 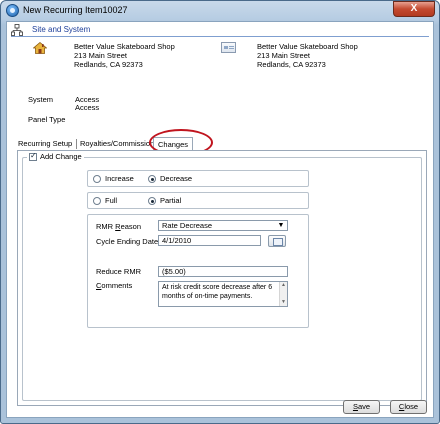 What do you see at coordinates (61, 156) in the screenshot?
I see `add-change-label: Add Change` at bounding box center [61, 156].